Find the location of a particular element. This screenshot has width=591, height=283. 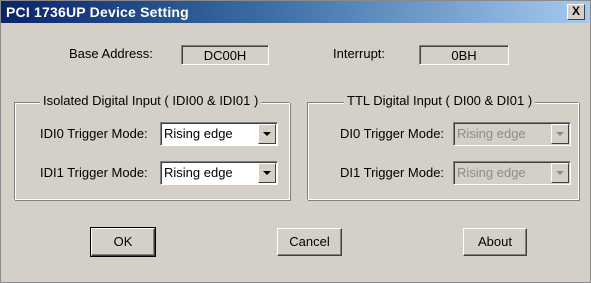

close-icon: X is located at coordinates (575, 11).